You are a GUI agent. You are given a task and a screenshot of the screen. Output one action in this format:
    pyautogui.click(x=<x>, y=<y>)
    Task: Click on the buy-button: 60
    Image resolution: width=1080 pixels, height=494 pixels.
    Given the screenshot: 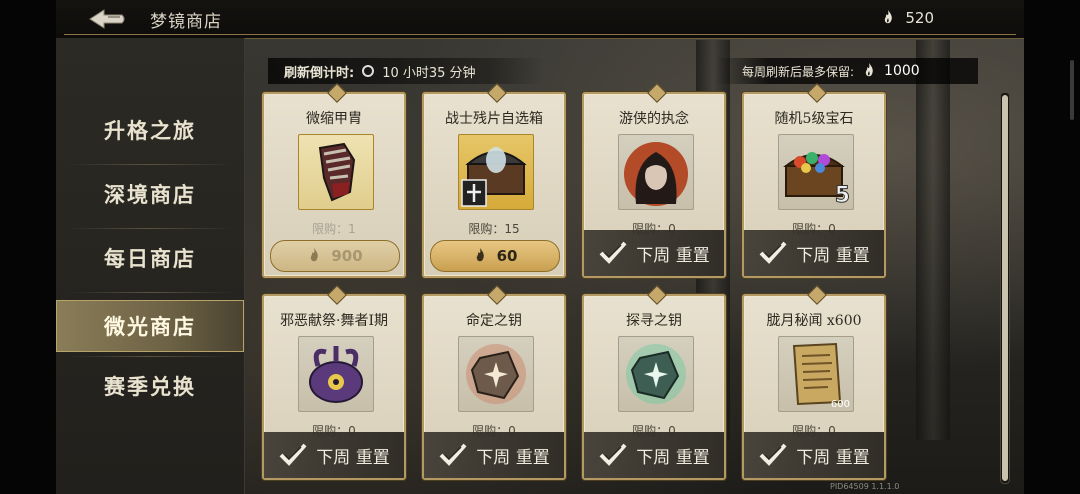 What is the action you would take?
    pyautogui.click(x=495, y=256)
    